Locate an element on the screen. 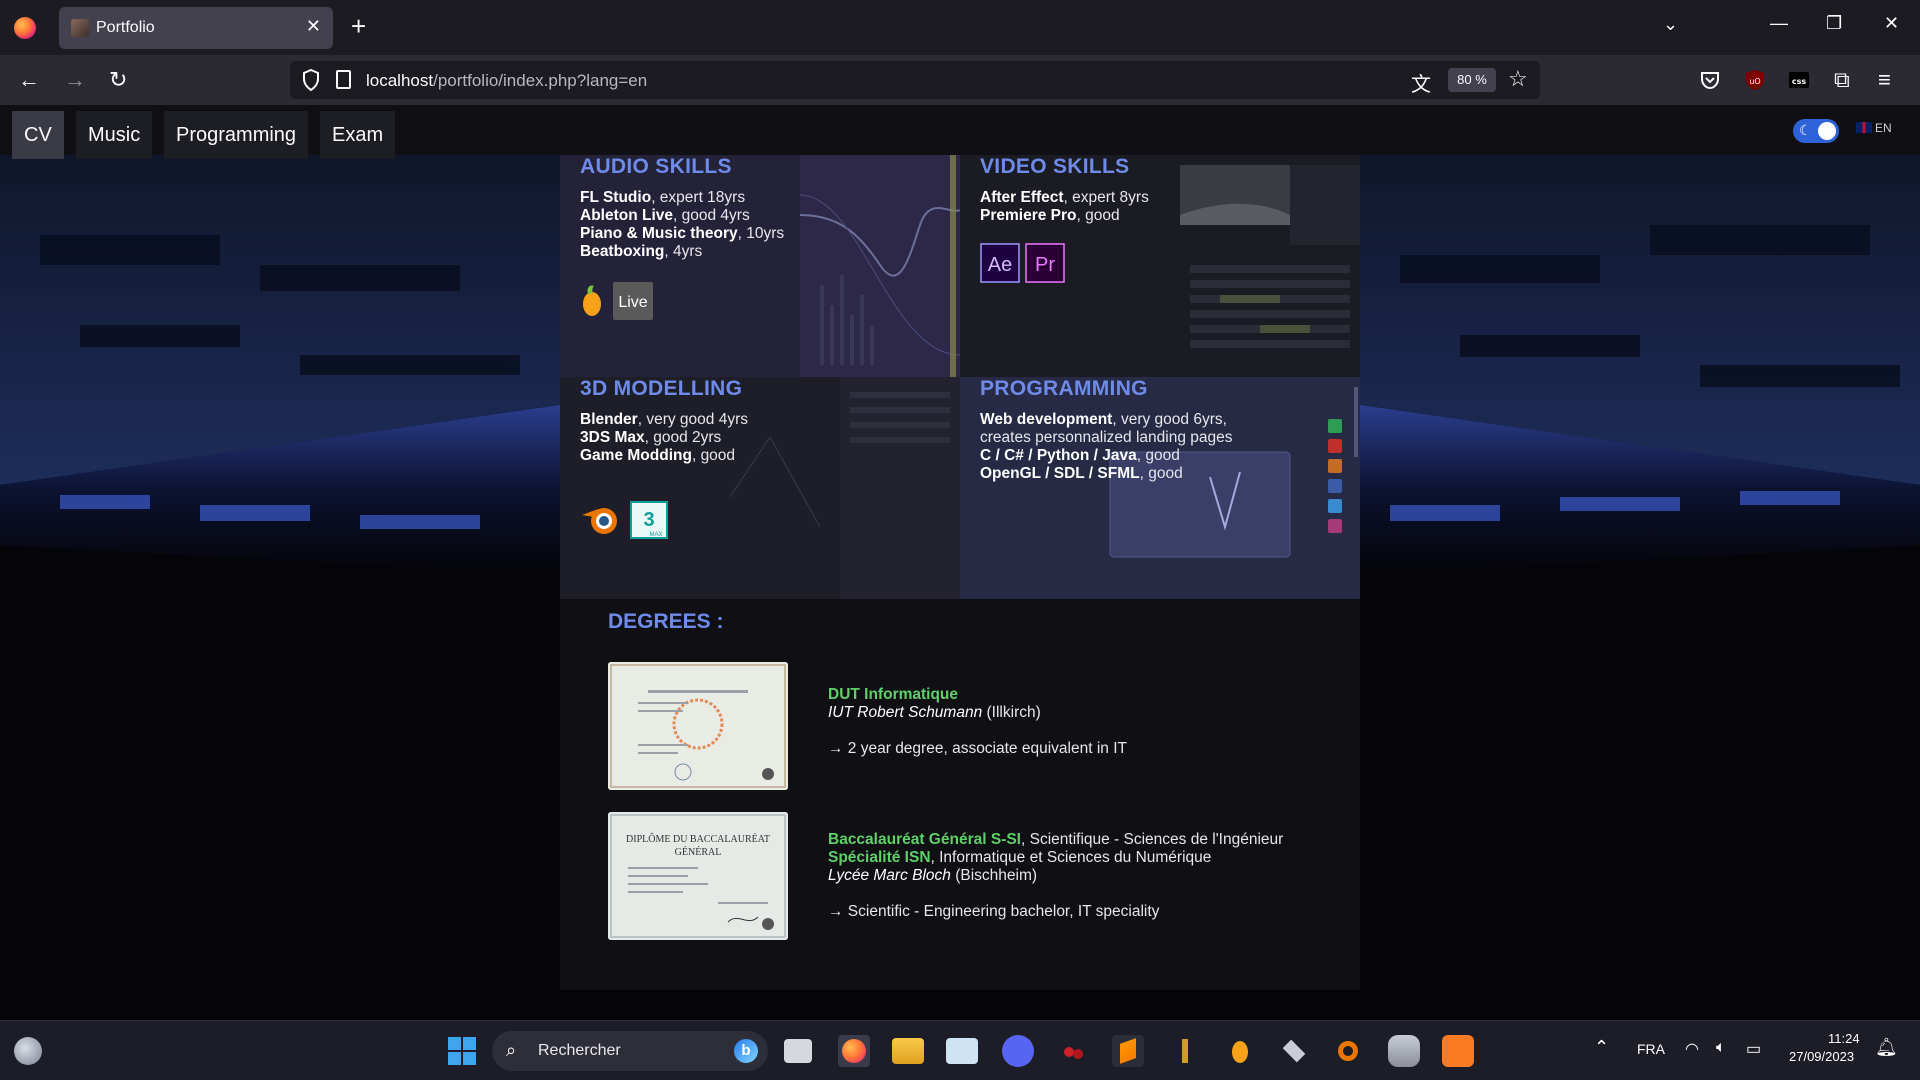  svg-text: css is located at coordinates (1799, 81).